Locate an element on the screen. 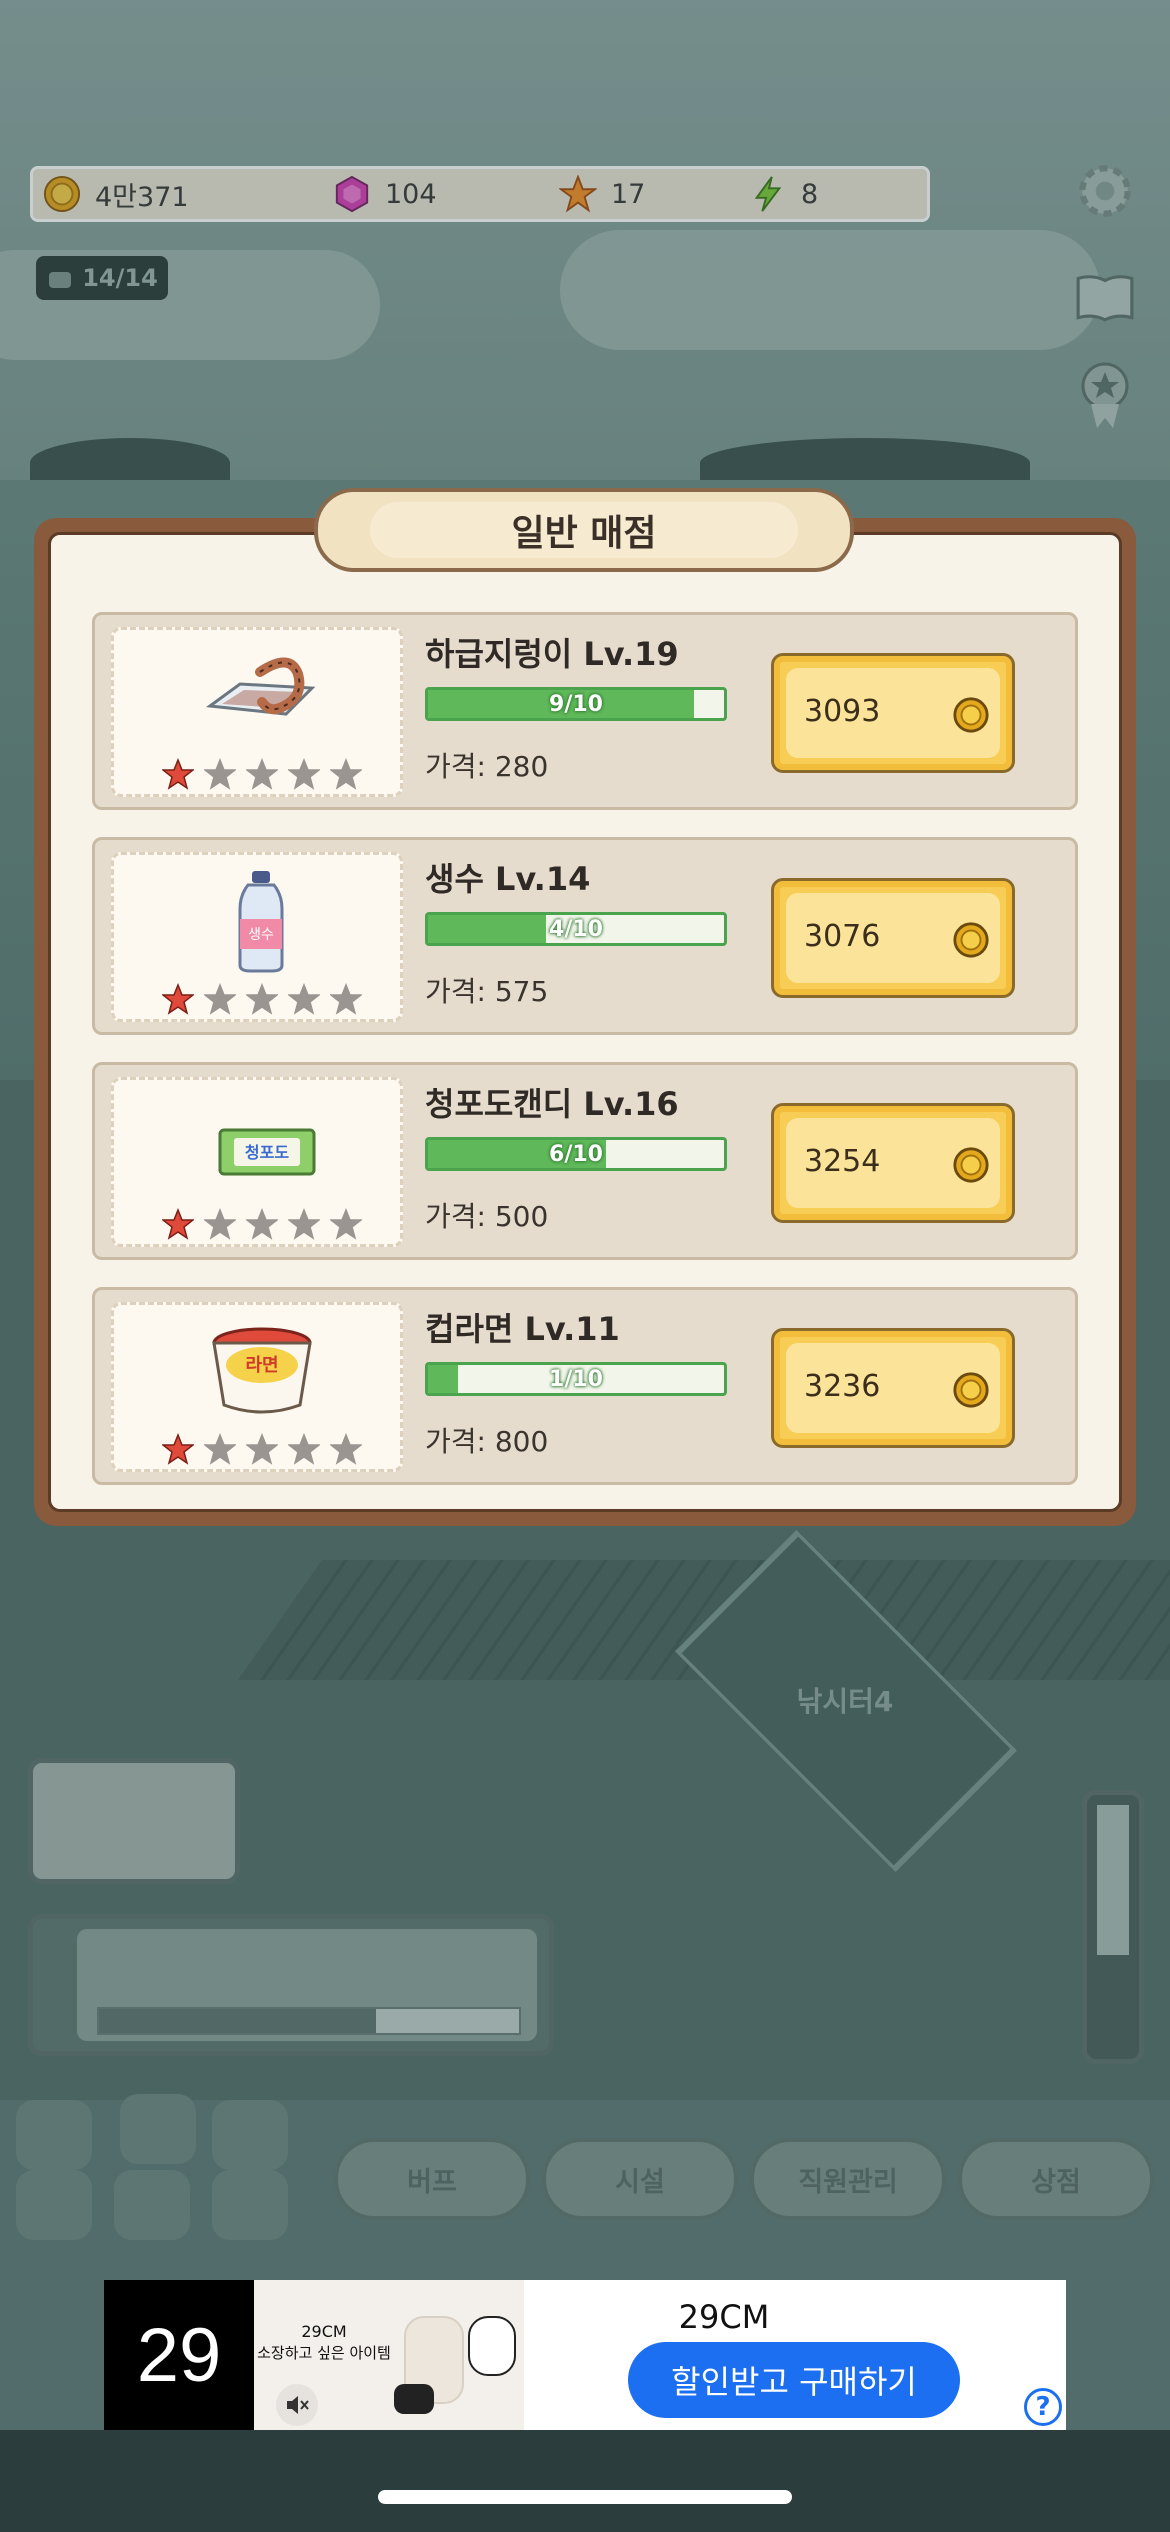 The width and height of the screenshot is (1170, 2532). upgrade-cost: 3076 is located at coordinates (842, 936).